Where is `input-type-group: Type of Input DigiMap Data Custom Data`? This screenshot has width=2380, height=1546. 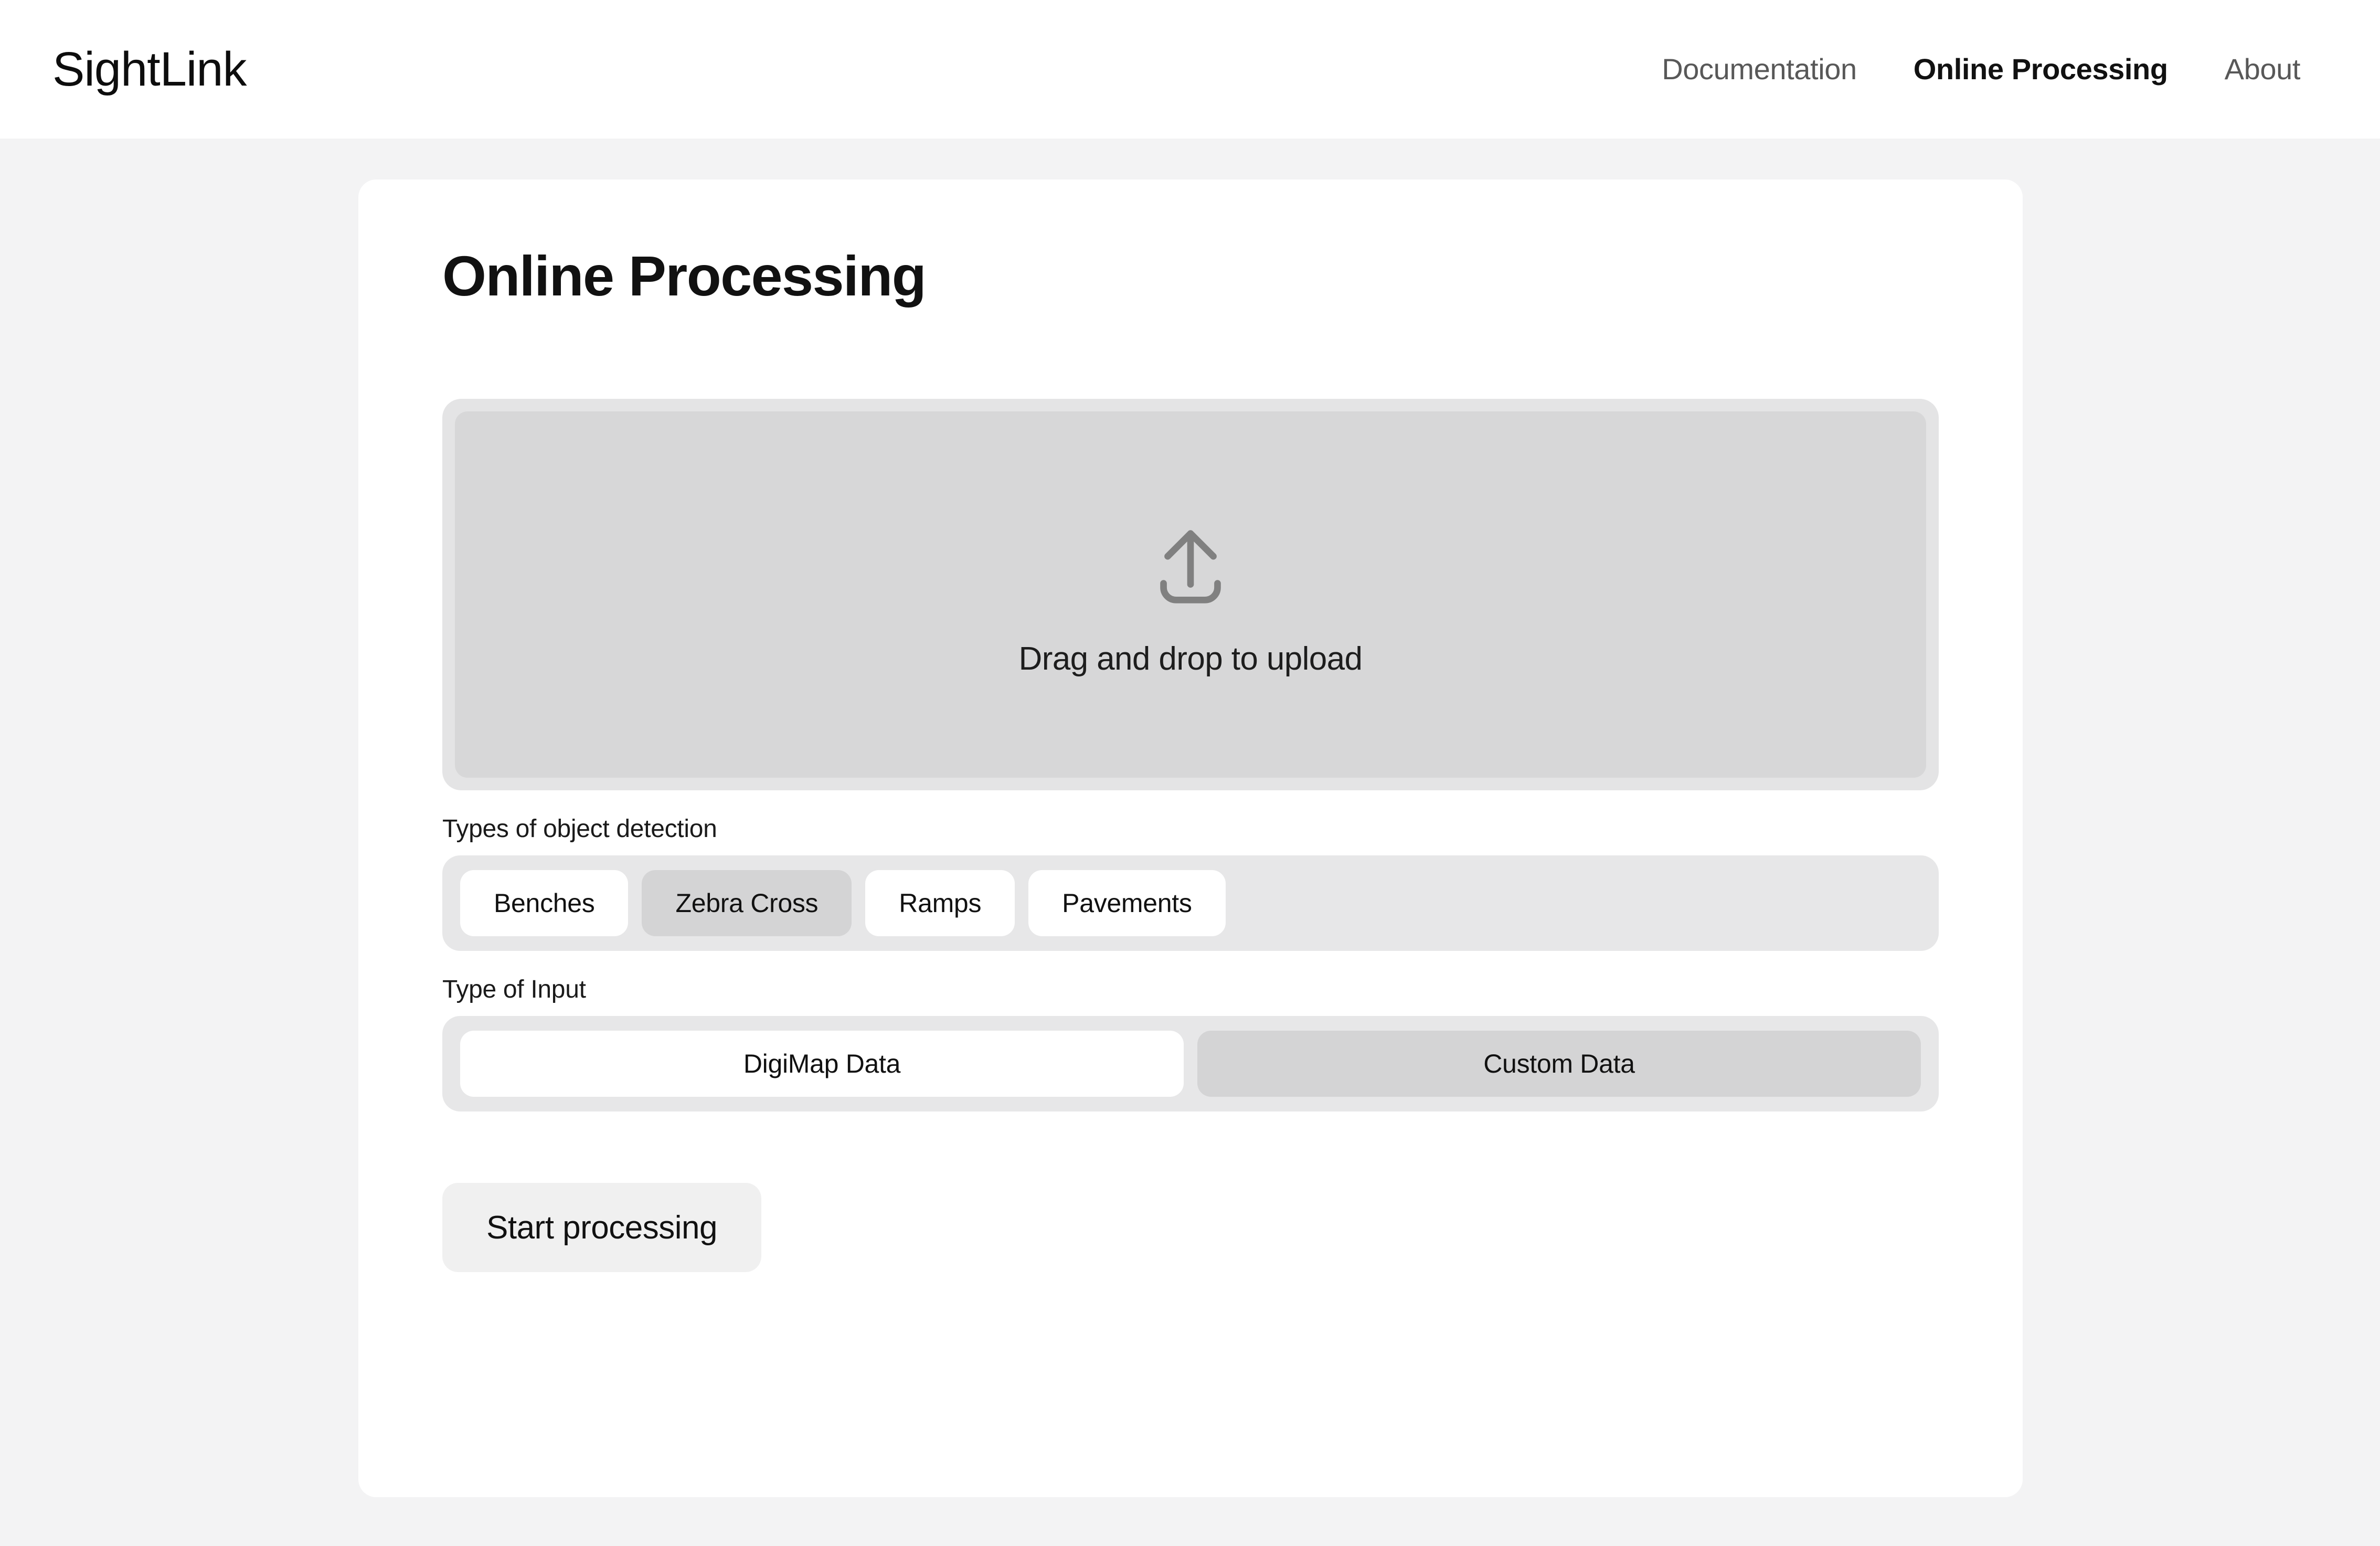 input-type-group: Type of Input DigiMap Data Custom Data is located at coordinates (1190, 1044).